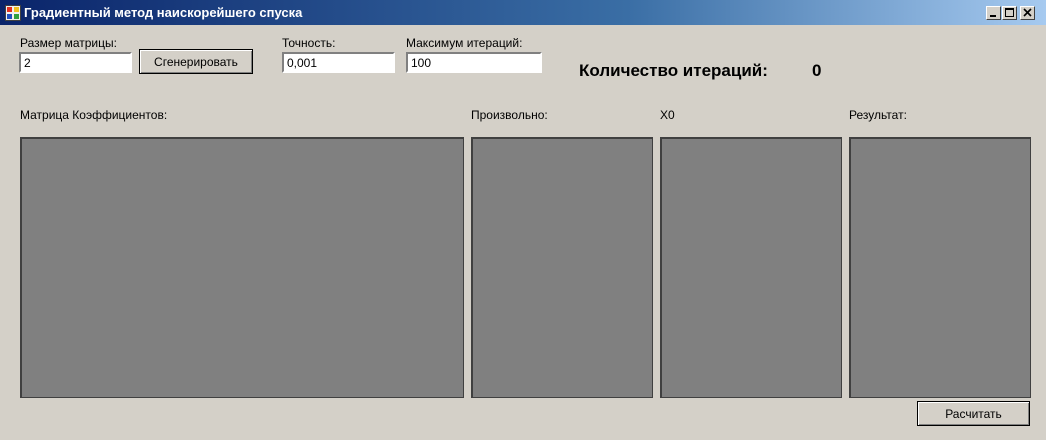 Image resolution: width=1046 pixels, height=440 pixels. Describe the element at coordinates (13, 13) in the screenshot. I see `app-window-icon` at that location.